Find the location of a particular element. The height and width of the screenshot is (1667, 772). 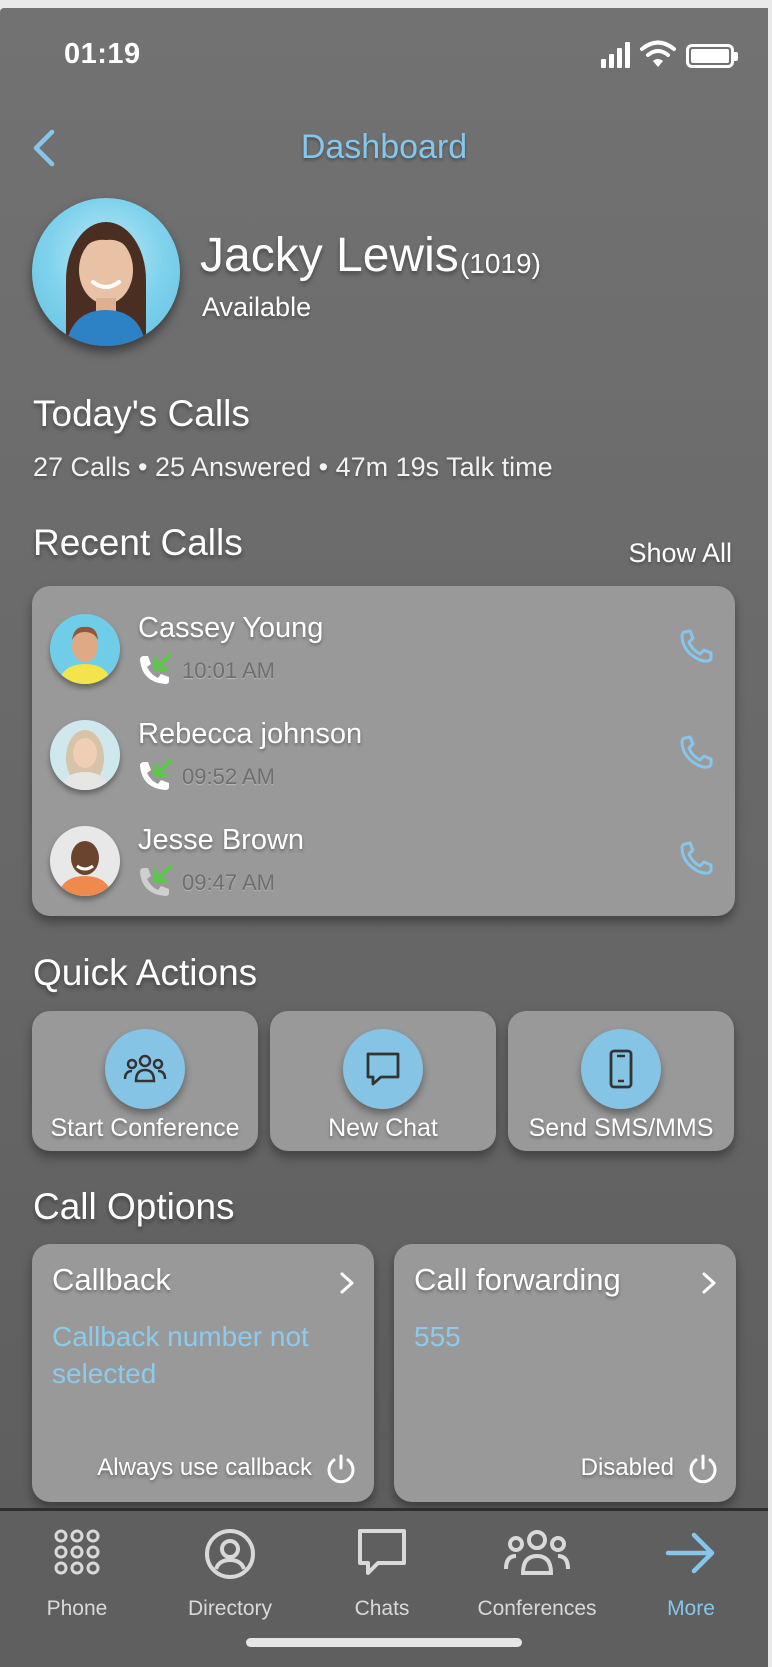

call-forwarding-card: Call forwarding 555 Disabled is located at coordinates (565, 1373).